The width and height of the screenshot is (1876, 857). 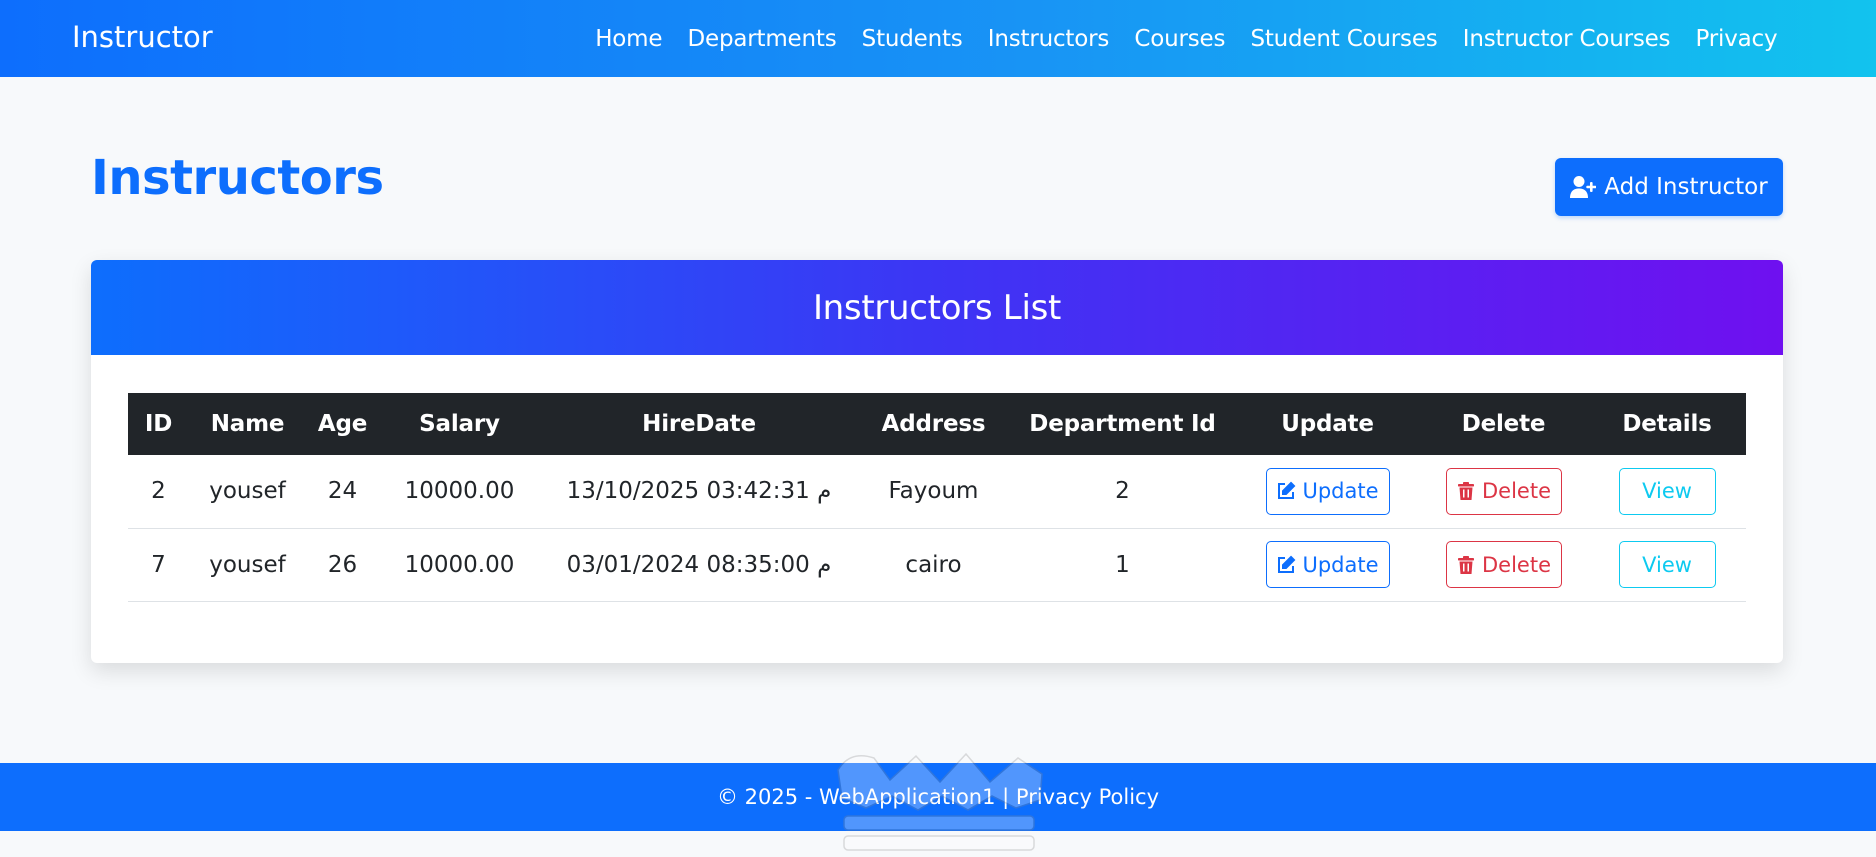 I want to click on card-title: Instructors List, so click(x=937, y=307).